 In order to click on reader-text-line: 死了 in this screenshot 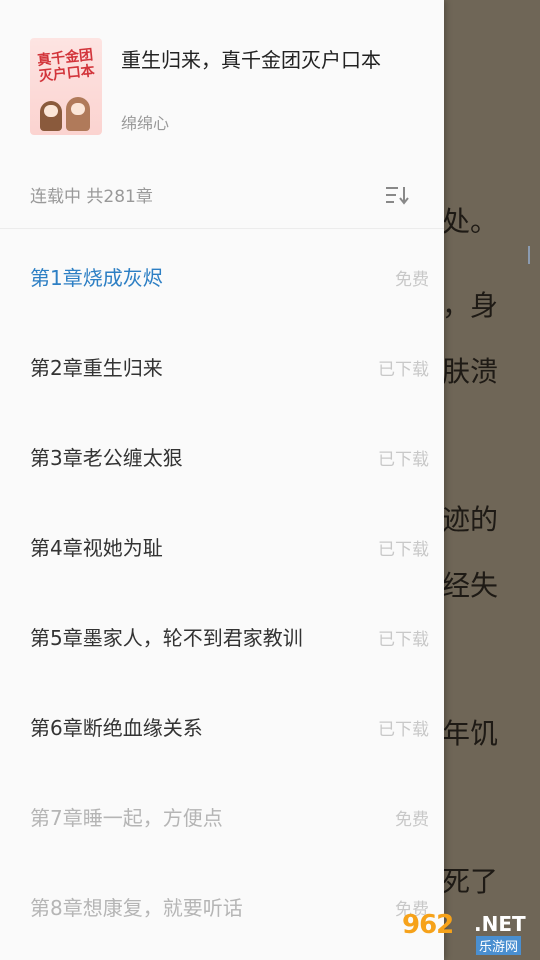, I will do `click(470, 881)`.